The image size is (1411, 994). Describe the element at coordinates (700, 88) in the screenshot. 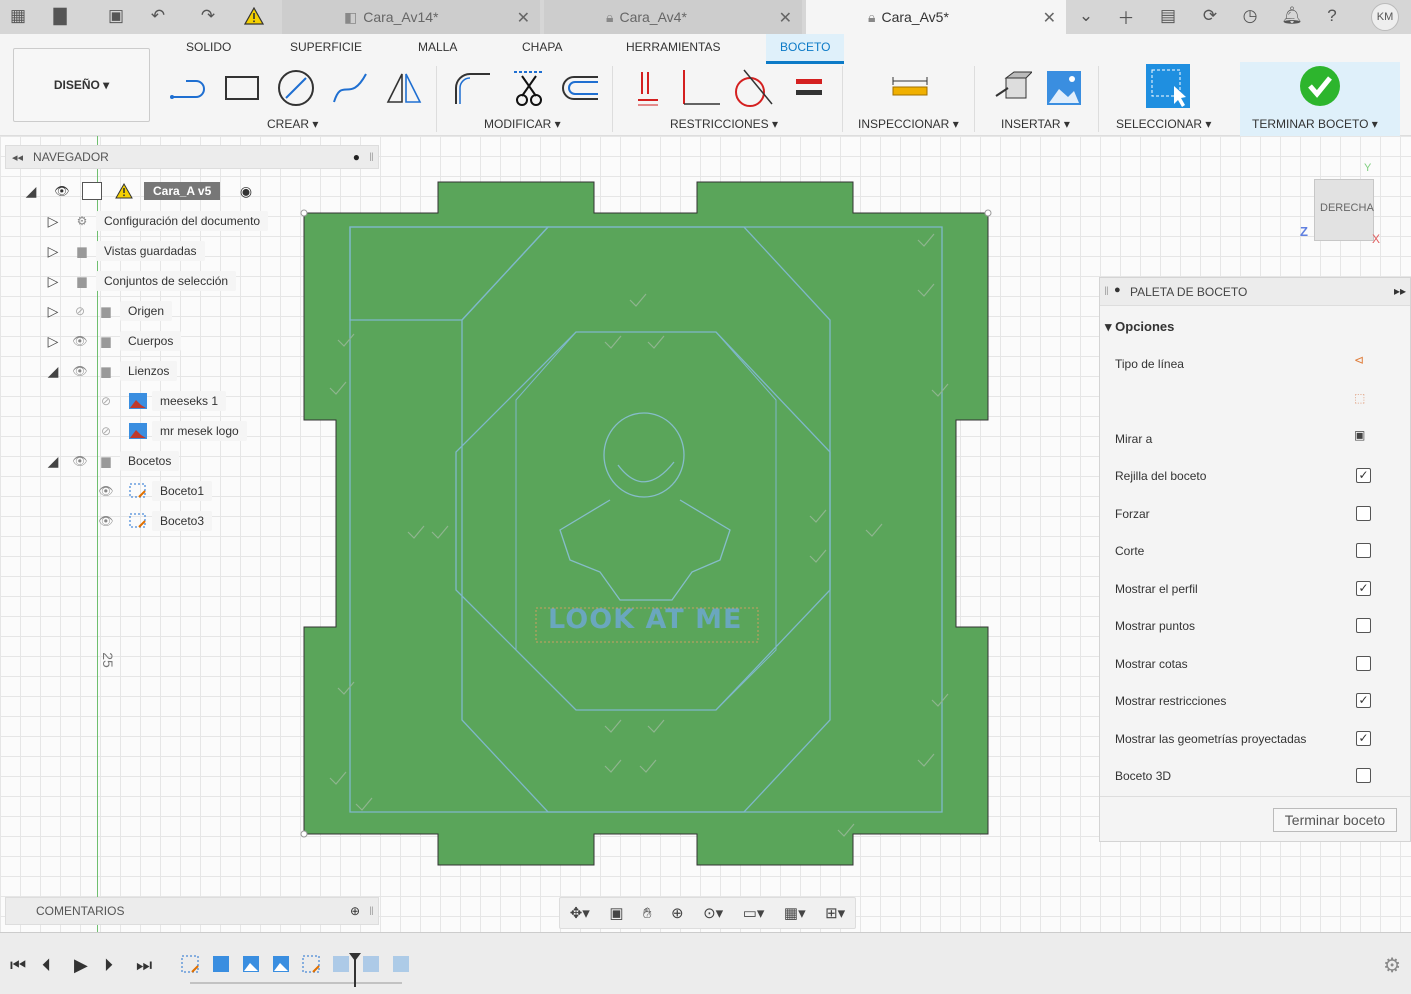

I see `perpendicular-tool-icon` at that location.